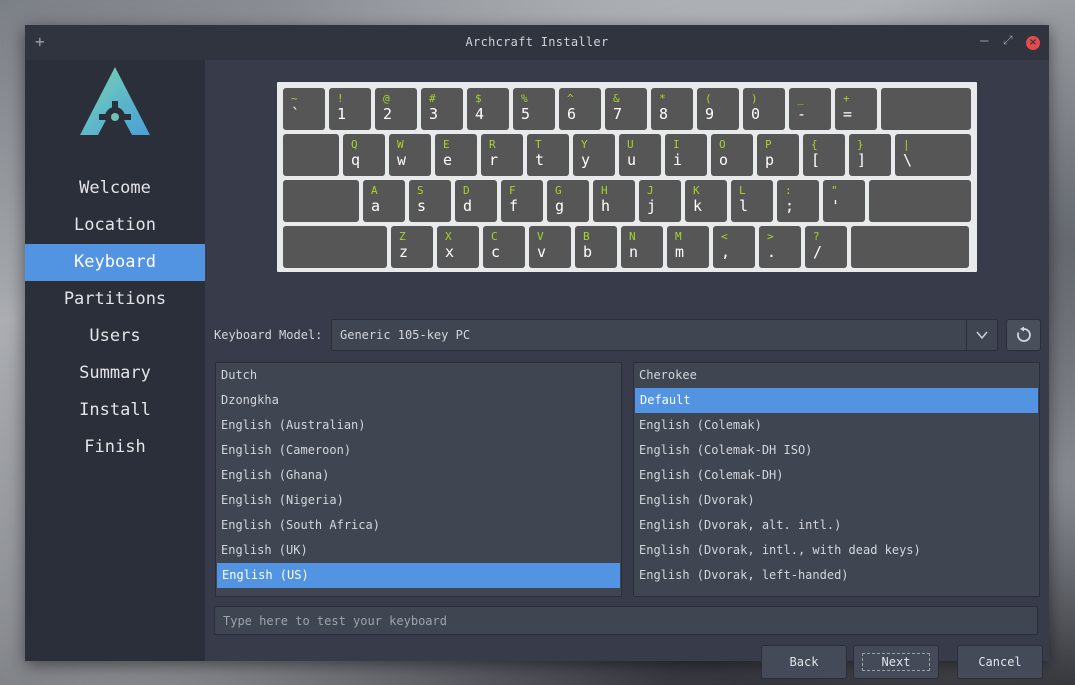 The width and height of the screenshot is (1075, 685). Describe the element at coordinates (115, 410) in the screenshot. I see `sidebar-item-install: Install` at that location.